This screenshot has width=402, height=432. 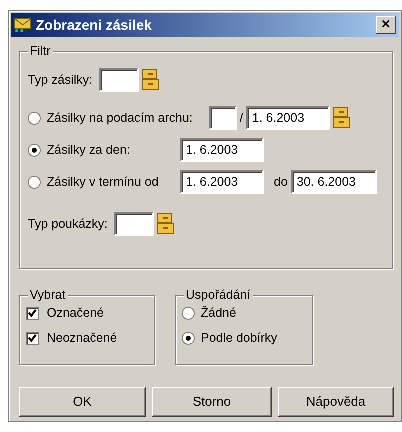 What do you see at coordinates (90, 313) in the screenshot?
I see `checkbox-option: Označené` at bounding box center [90, 313].